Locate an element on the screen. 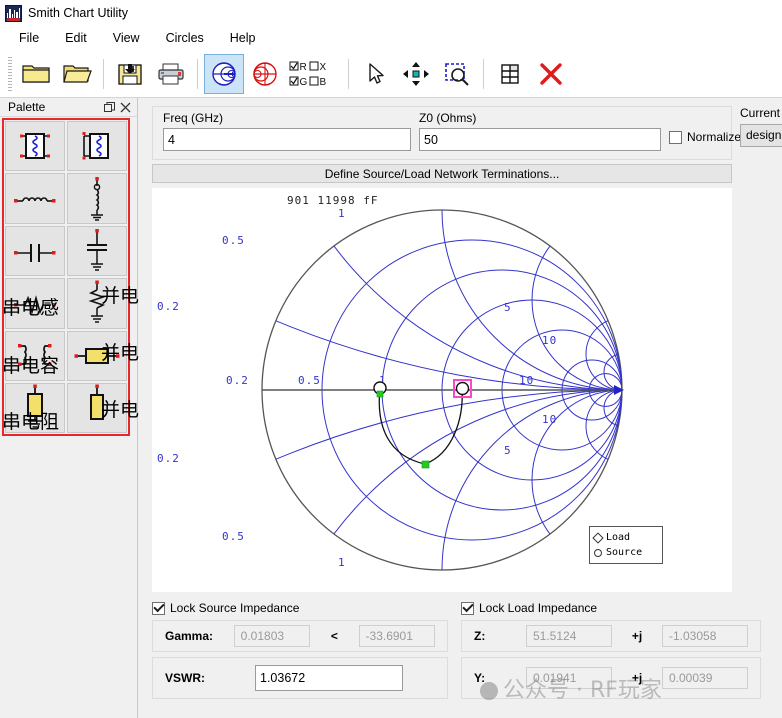 The width and height of the screenshot is (782, 718). lock-load-label: Lock Load Impedance is located at coordinates (538, 608).